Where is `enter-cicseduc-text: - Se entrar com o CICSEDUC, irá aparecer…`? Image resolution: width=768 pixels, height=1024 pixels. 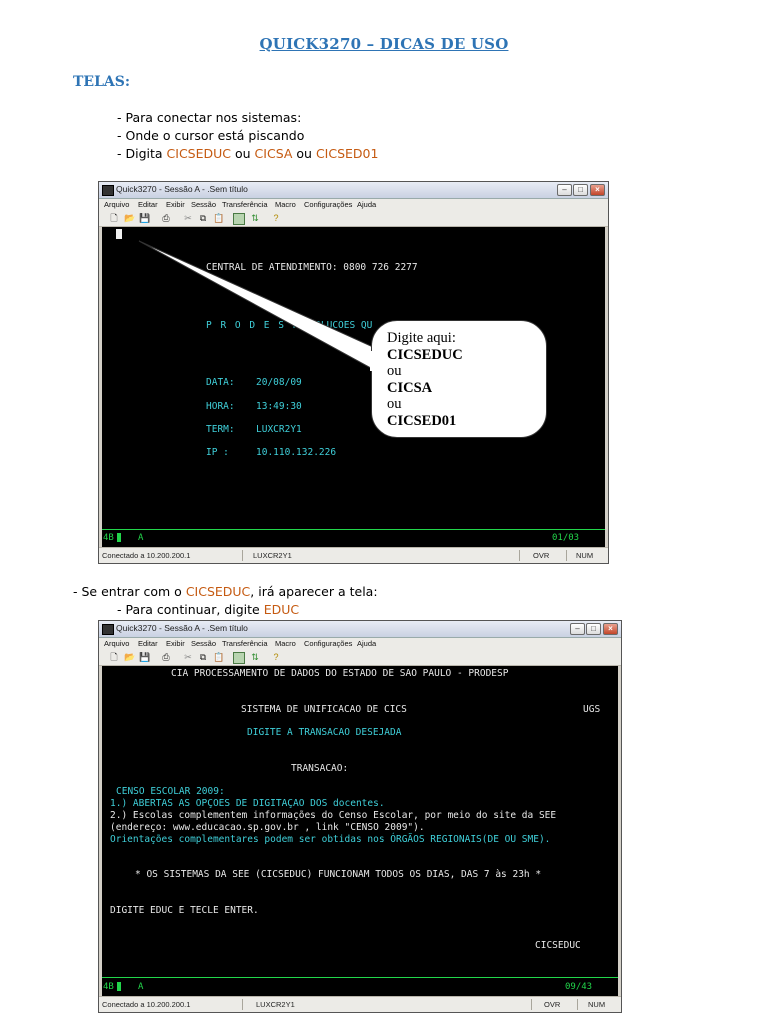 enter-cicseduc-text: - Se entrar com o CICSEDUC, irá aparecer… is located at coordinates (225, 591).